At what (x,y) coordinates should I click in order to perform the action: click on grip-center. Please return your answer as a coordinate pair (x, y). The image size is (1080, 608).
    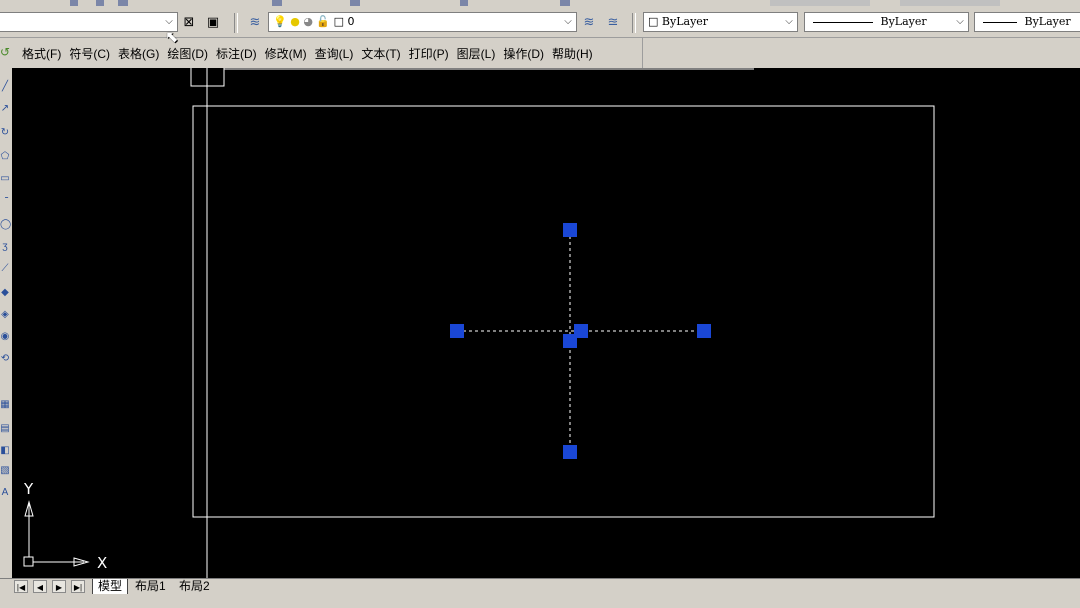
    Looking at the image, I should click on (570, 341).